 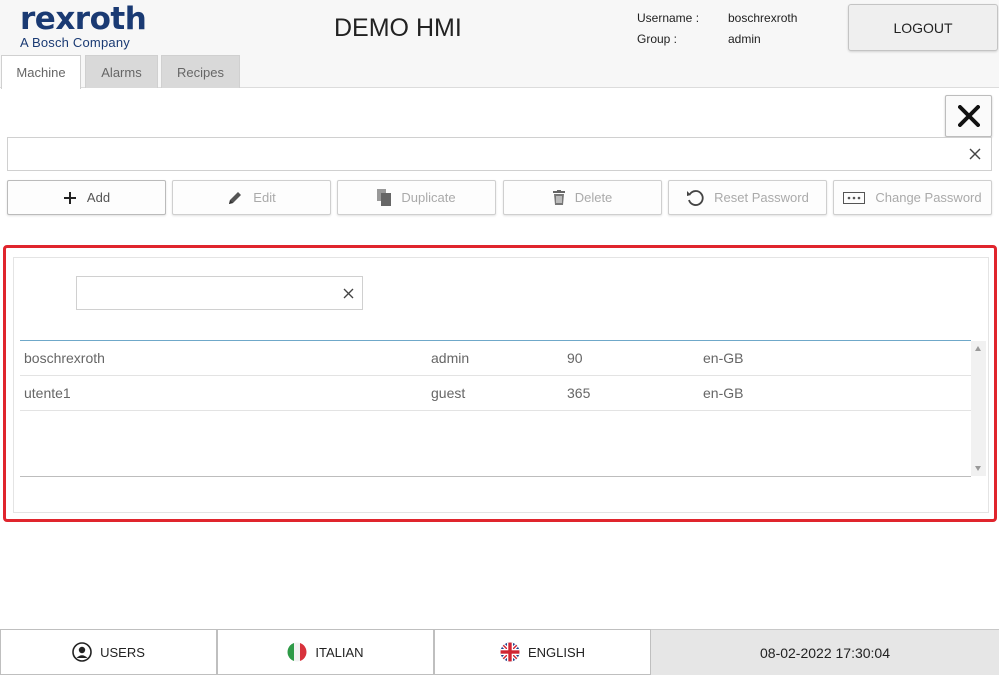 What do you see at coordinates (384, 197) in the screenshot?
I see `duplicate-icon` at bounding box center [384, 197].